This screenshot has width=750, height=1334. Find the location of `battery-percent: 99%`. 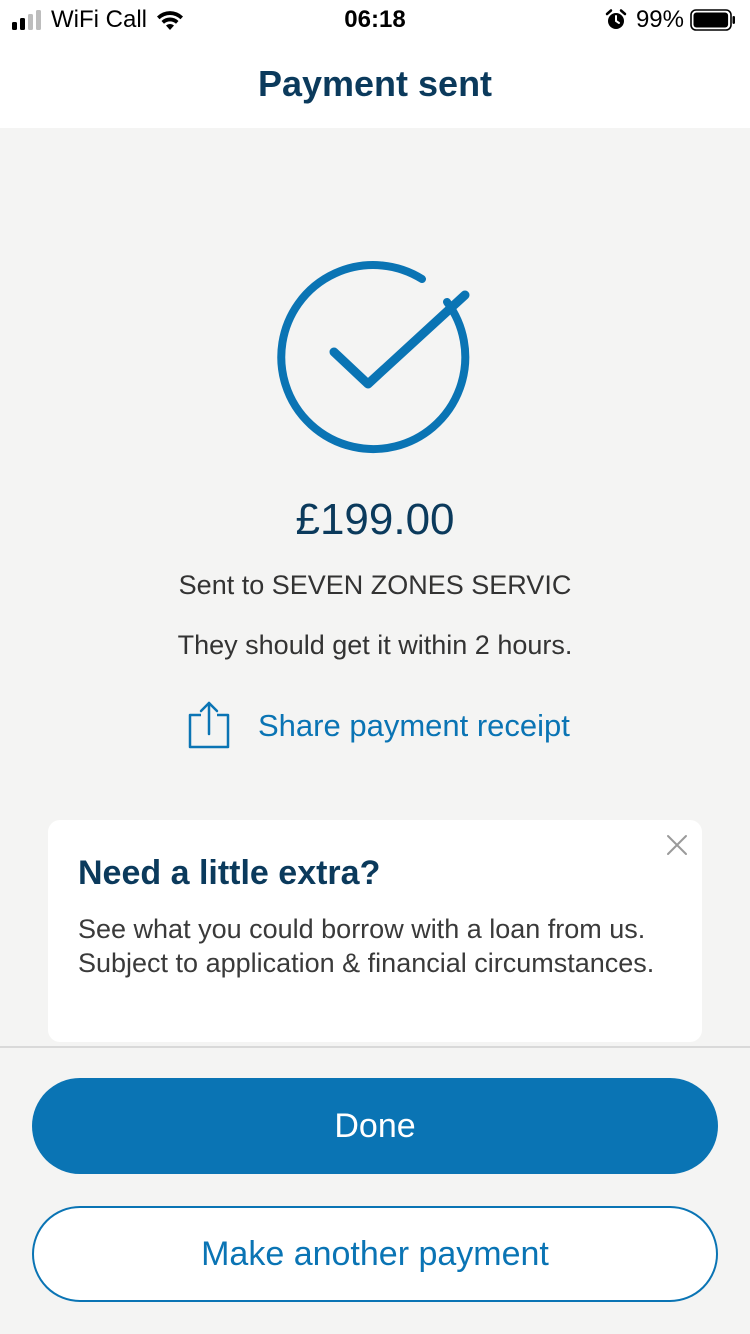

battery-percent: 99% is located at coordinates (659, 19).